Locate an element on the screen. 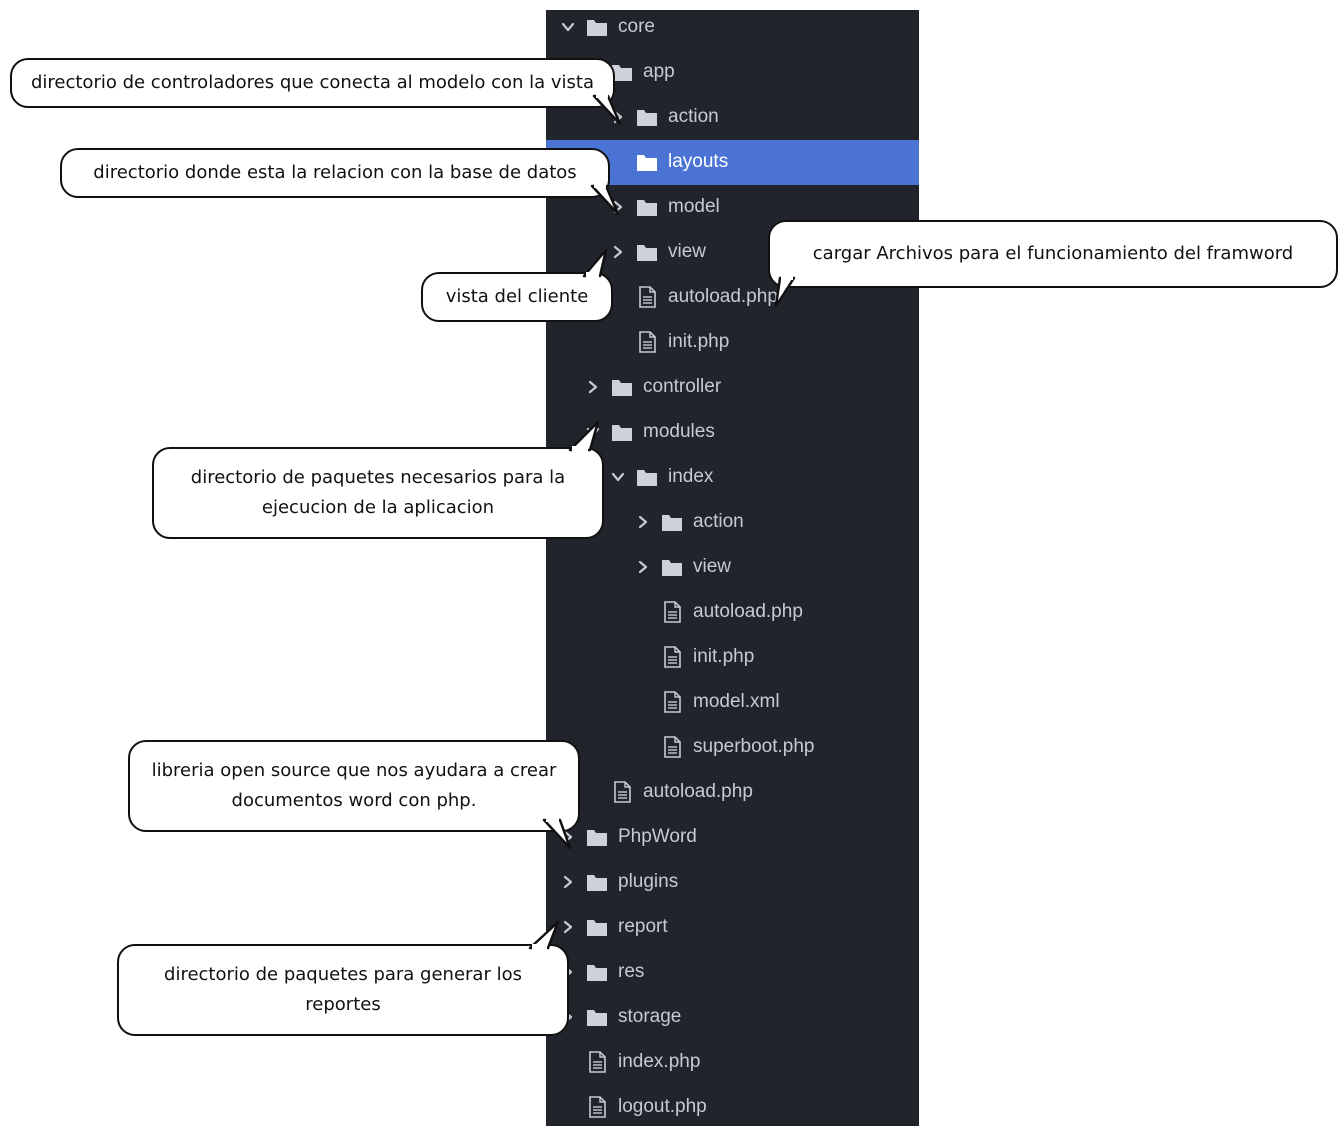 This screenshot has height=1130, width=1338. tree-item-superboot-php: superboot.php is located at coordinates (732, 747).